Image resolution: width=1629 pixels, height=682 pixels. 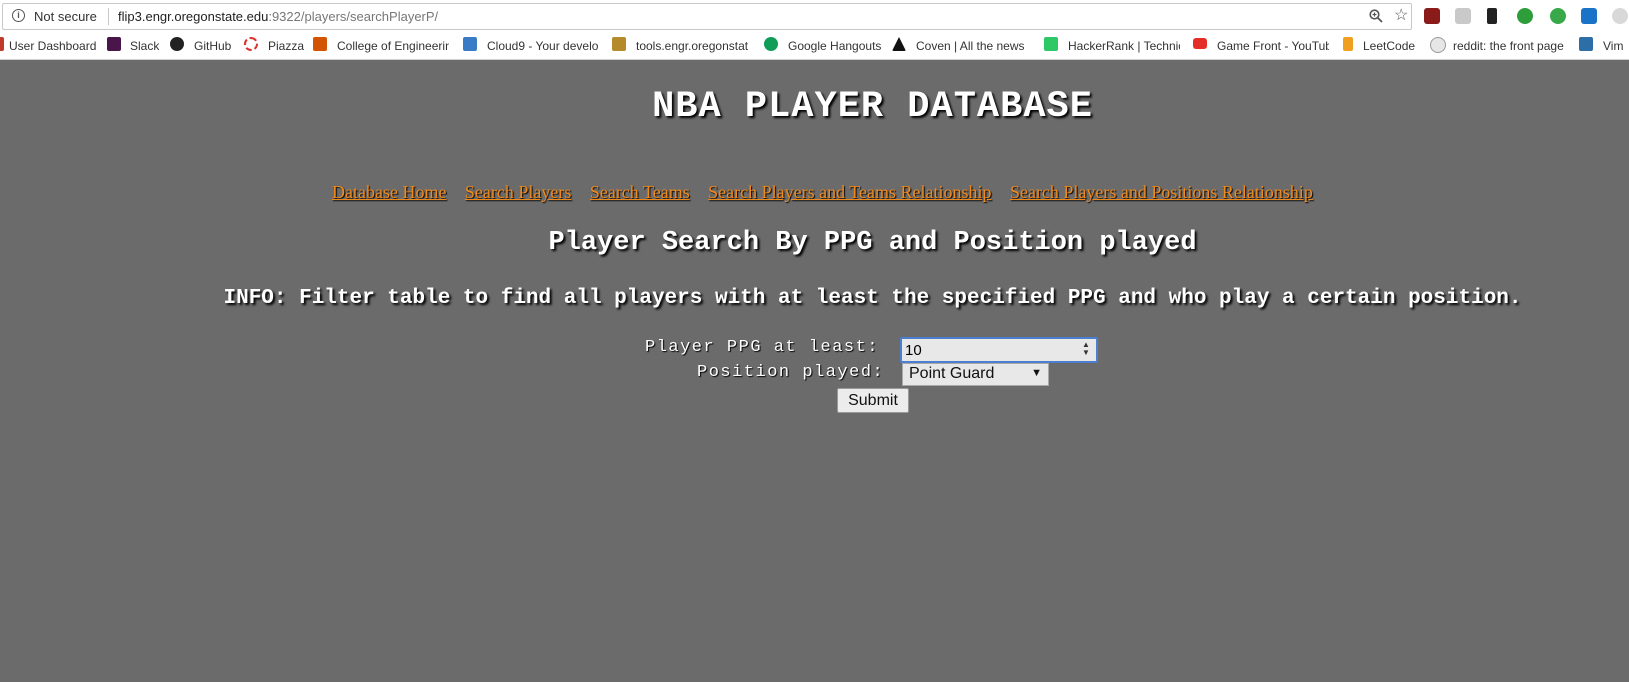 What do you see at coordinates (1273, 46) in the screenshot?
I see `bookmark-game-front: Game Front - YouTub` at bounding box center [1273, 46].